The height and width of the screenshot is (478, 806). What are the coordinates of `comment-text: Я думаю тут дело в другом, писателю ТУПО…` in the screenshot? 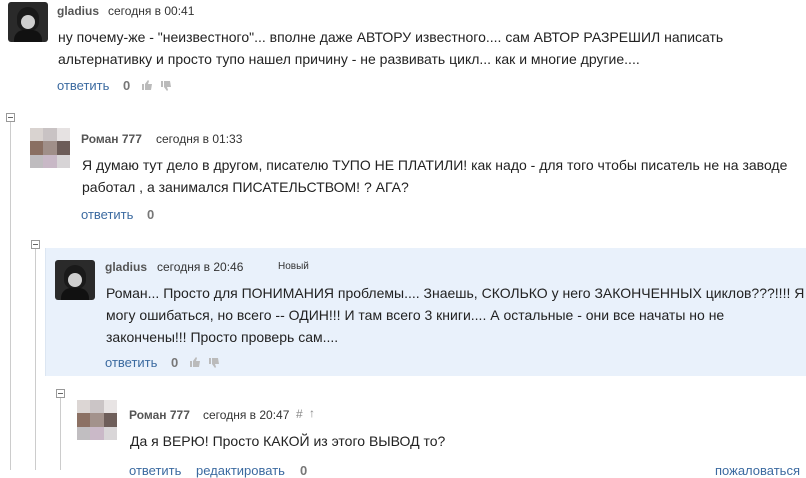 It's located at (435, 176).